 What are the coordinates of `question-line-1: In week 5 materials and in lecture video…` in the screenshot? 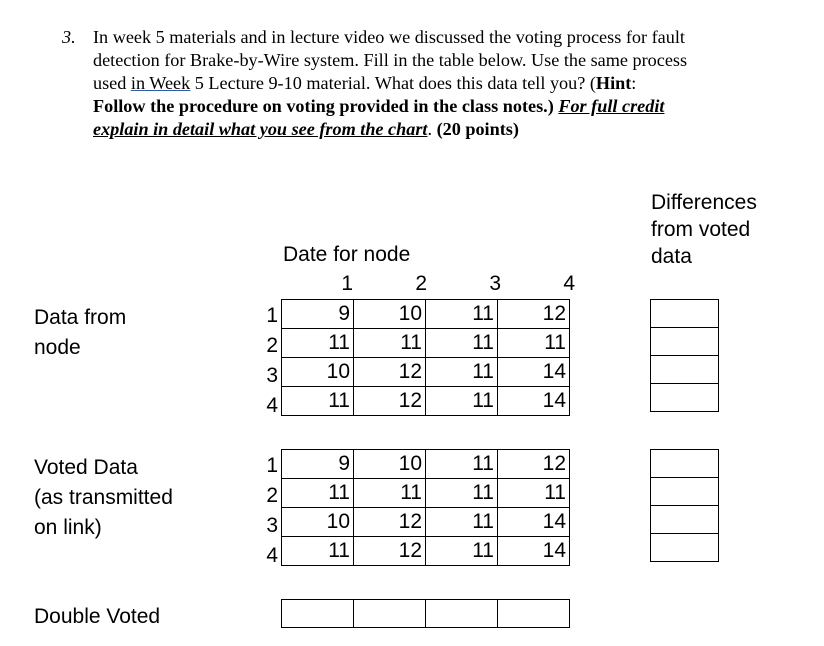 It's located at (389, 37).